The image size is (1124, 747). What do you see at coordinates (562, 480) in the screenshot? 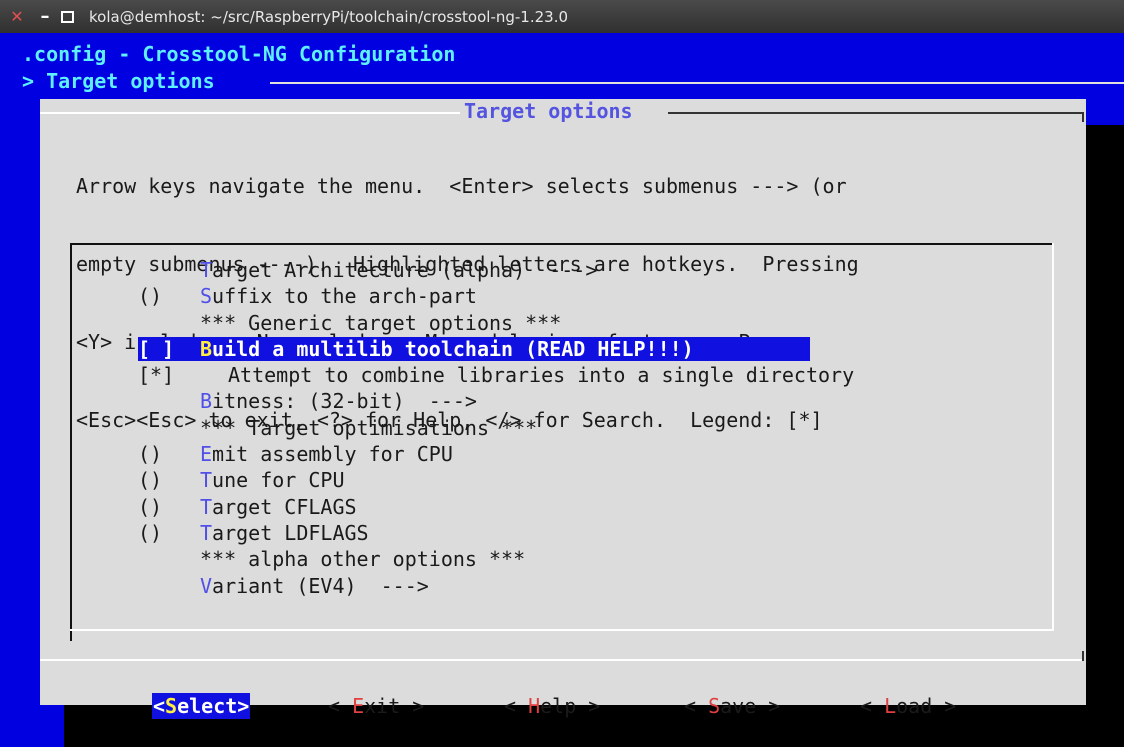
I see `menu-item: () Tune for CPU` at bounding box center [562, 480].